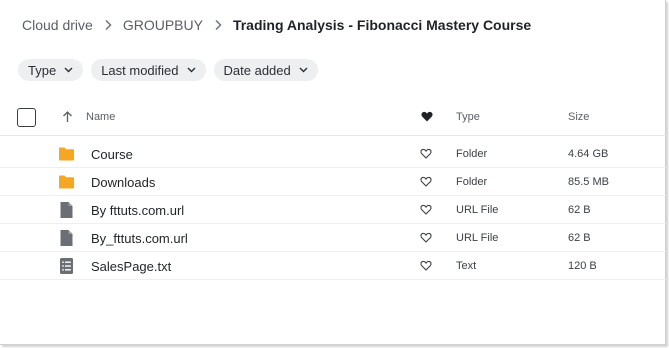  I want to click on select-all-checkbox, so click(26, 117).